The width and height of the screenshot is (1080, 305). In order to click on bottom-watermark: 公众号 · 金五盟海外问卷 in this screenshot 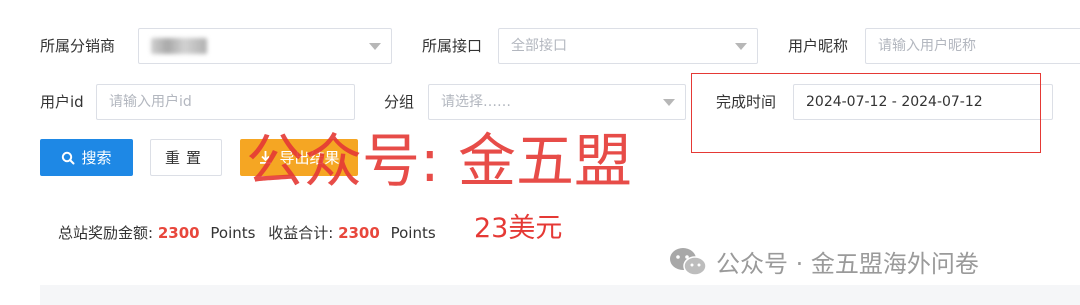, I will do `click(823, 261)`.